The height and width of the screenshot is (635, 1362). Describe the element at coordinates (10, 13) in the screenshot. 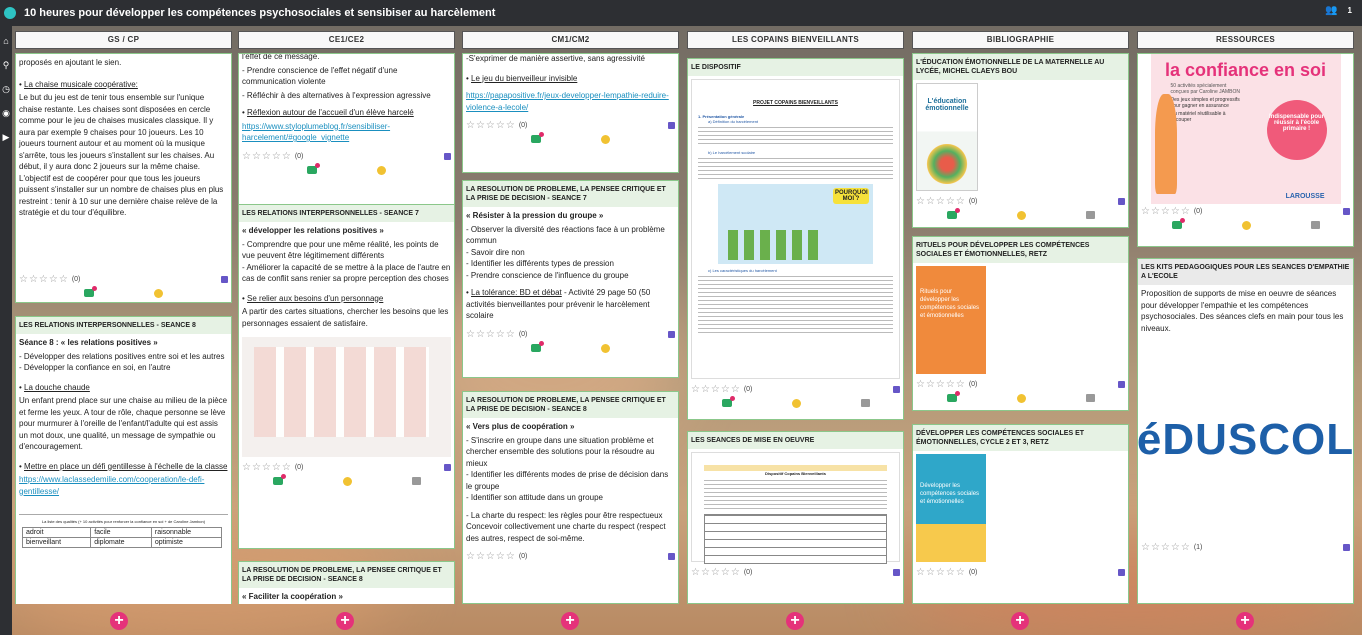

I see `padlet-logo-icon` at that location.